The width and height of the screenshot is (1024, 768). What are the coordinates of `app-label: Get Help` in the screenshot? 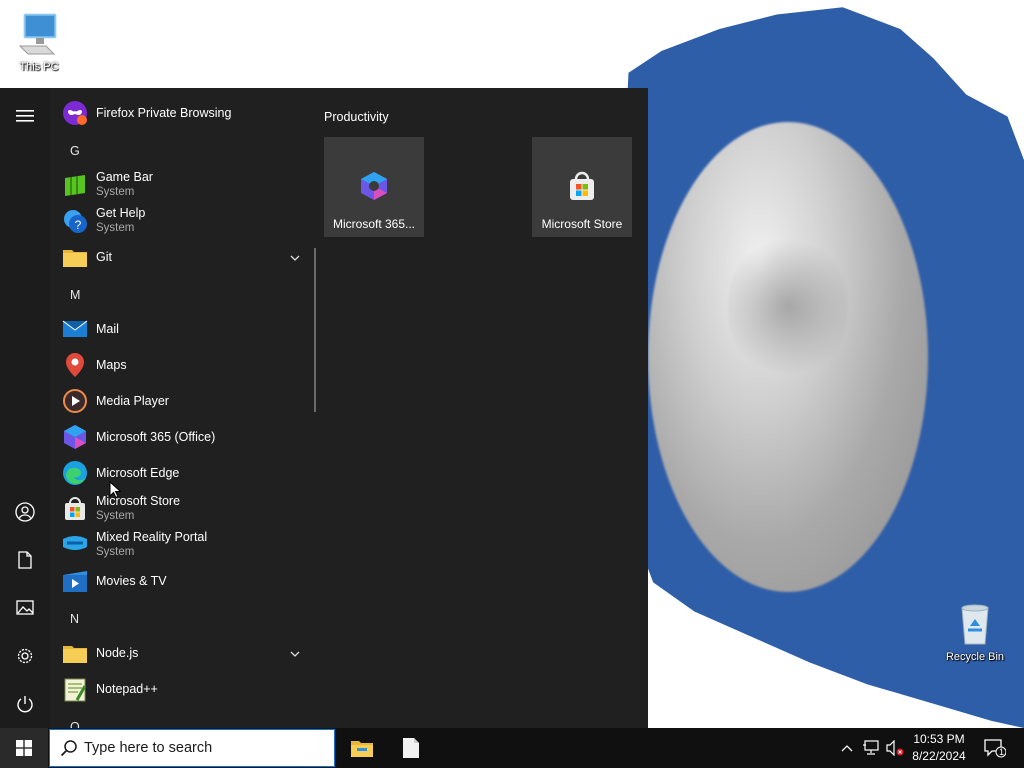 It's located at (121, 213).